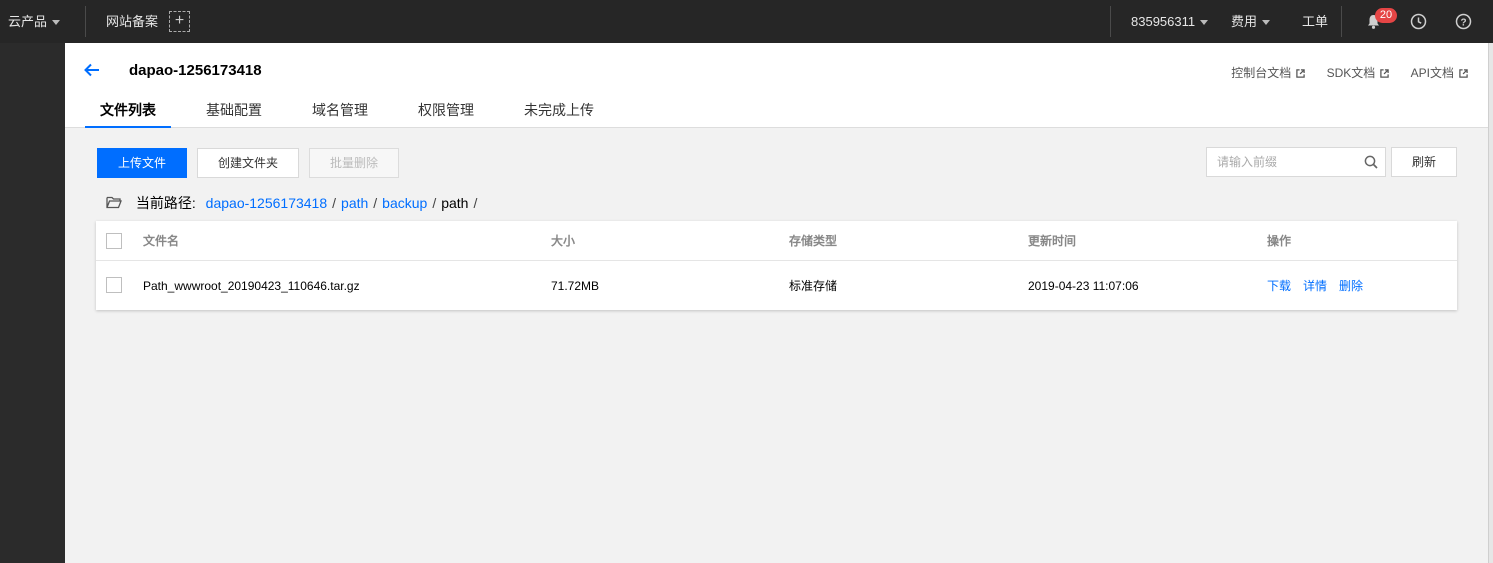 This screenshot has height=563, width=1493. I want to click on current-path-label: 当前路径:, so click(165, 203).